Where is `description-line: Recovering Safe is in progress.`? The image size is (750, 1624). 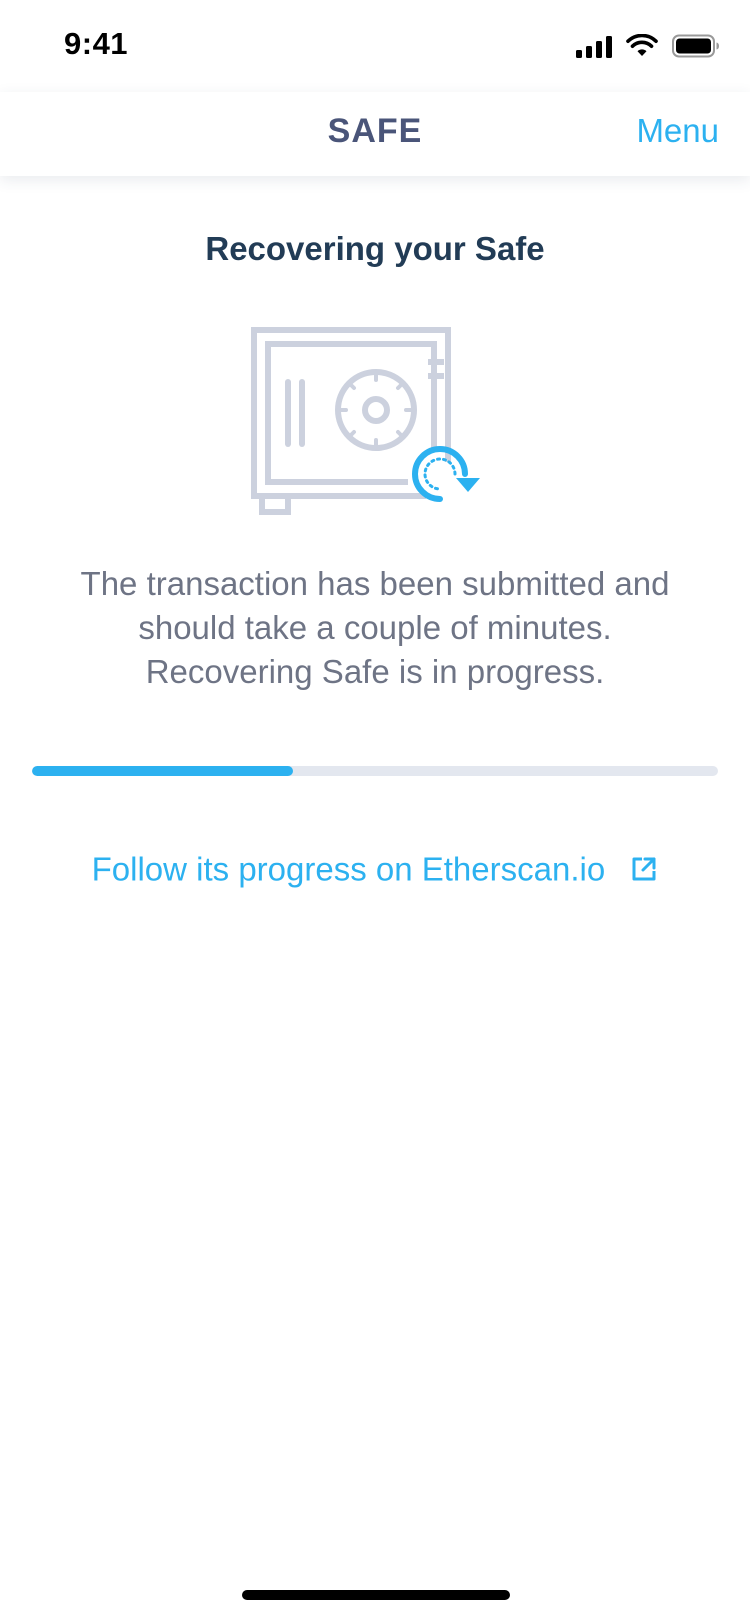 description-line: Recovering Safe is in progress. is located at coordinates (375, 671).